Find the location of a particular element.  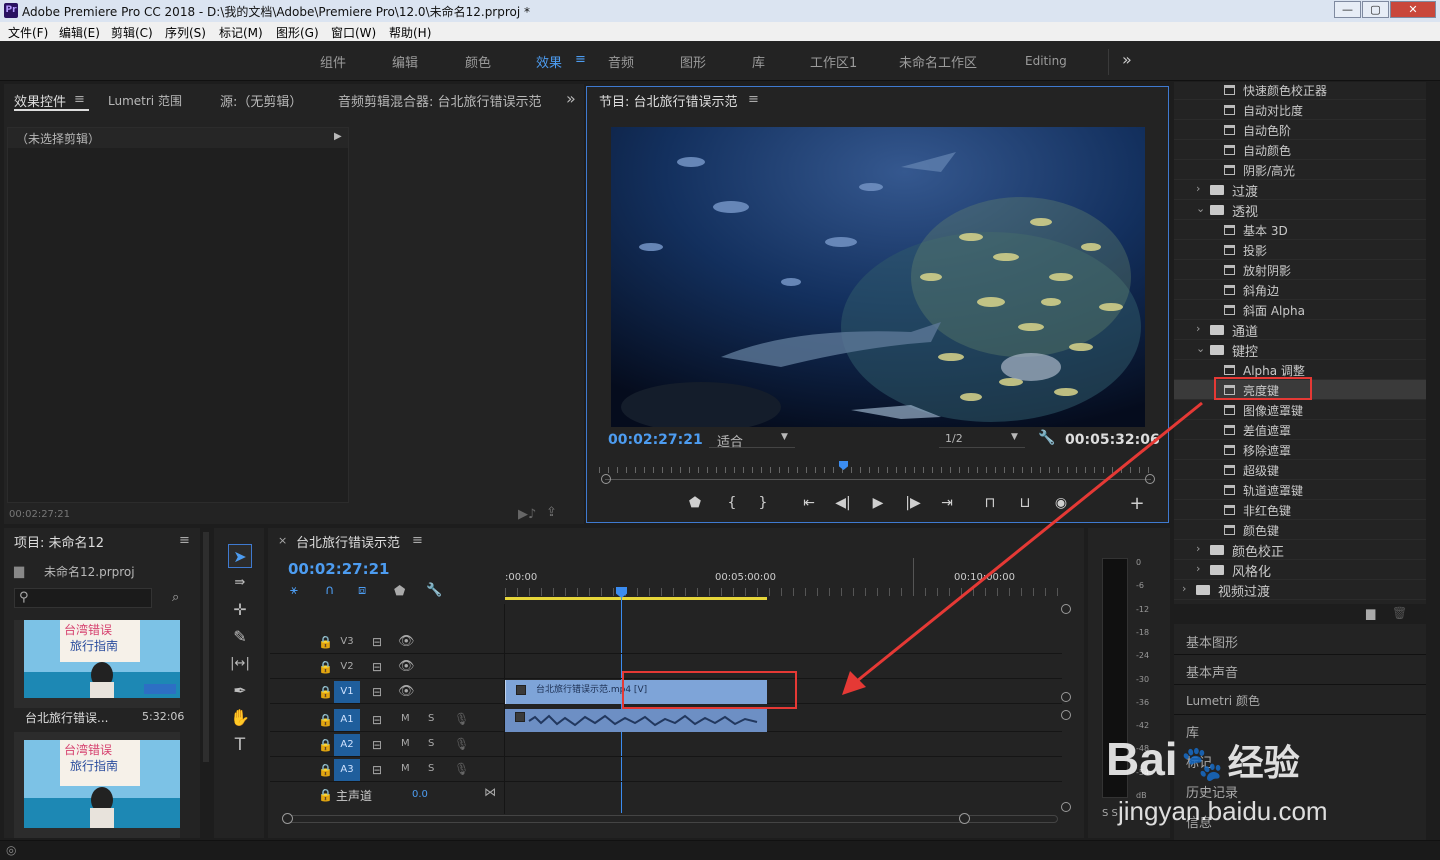

project-item-thumbnail: 台湾错误 旅行指南 is located at coordinates (97, 664).